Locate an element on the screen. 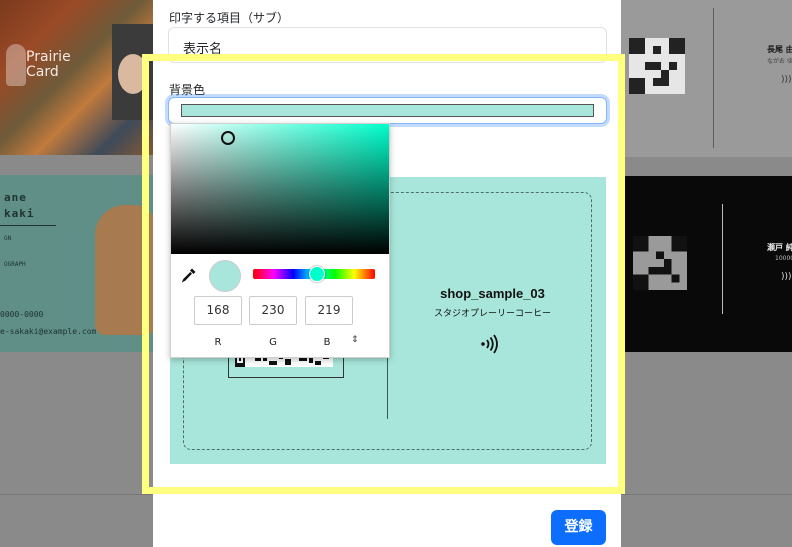  card-phone: 0000-0000 is located at coordinates (22, 314).